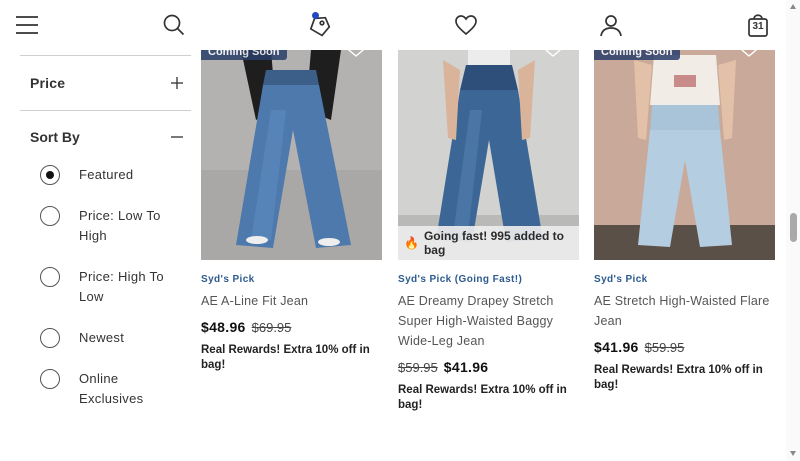 Image resolution: width=800 pixels, height=461 pixels. Describe the element at coordinates (105, 137) in the screenshot. I see `sort-by-toggle: Sort By` at that location.